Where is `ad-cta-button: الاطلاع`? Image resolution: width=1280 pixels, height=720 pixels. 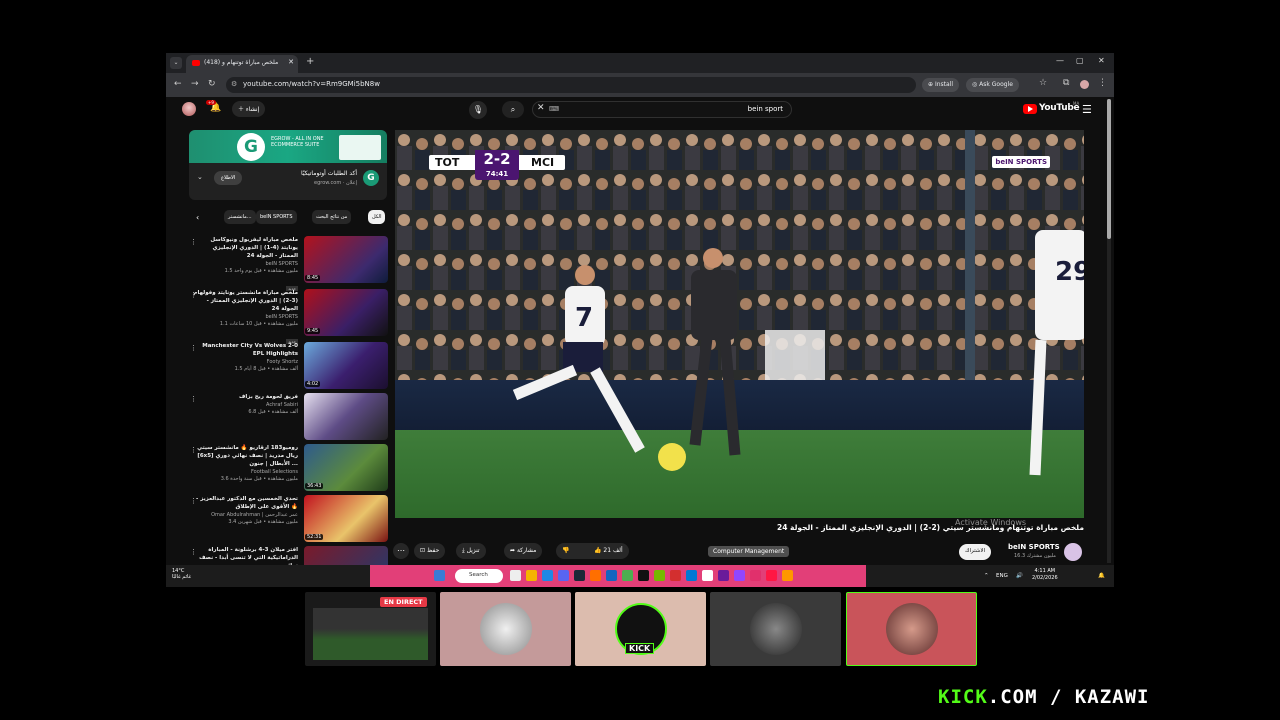 ad-cta-button: الاطلاع is located at coordinates (228, 178).